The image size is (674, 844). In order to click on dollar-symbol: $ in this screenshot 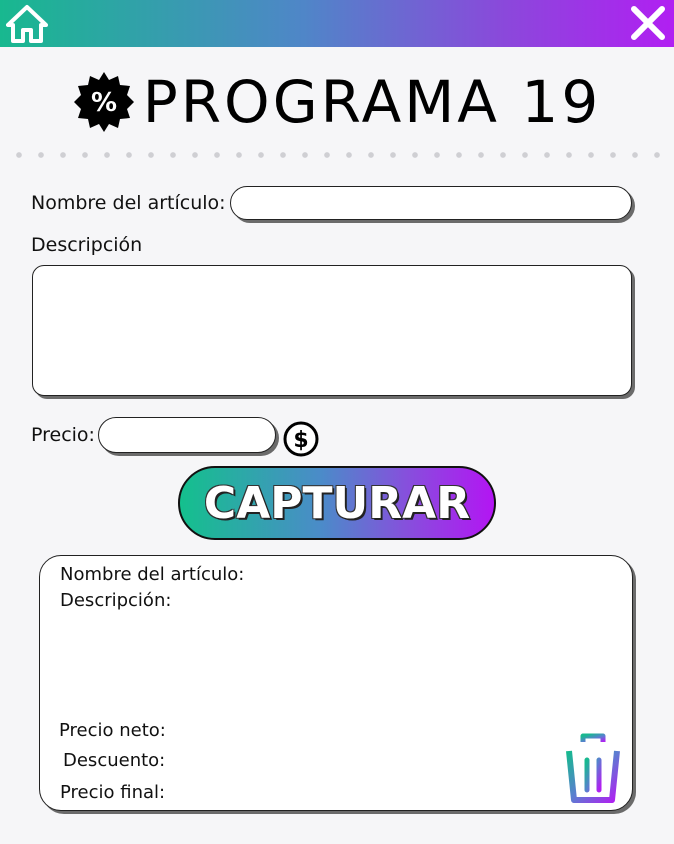, I will do `click(300, 440)`.